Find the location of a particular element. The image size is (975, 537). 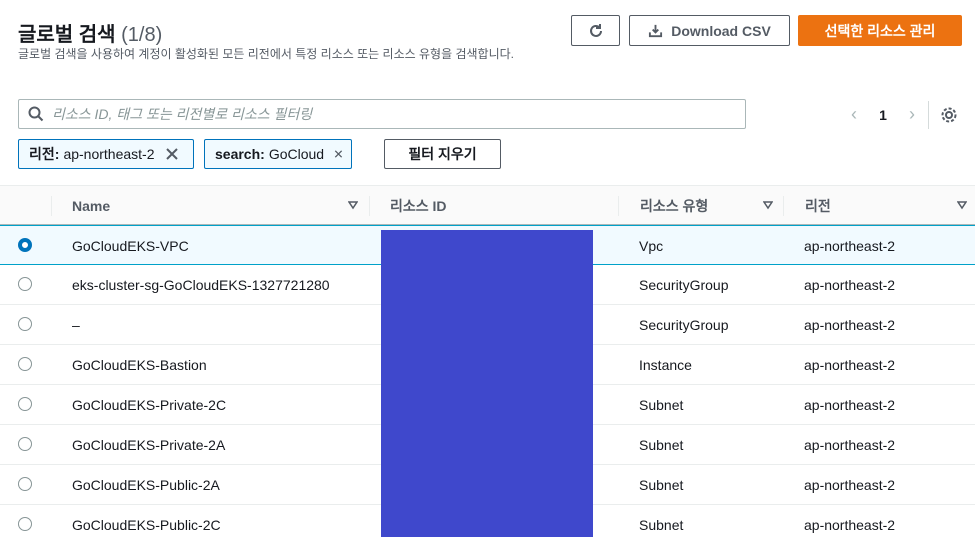

resource-filter-search is located at coordinates (382, 114).